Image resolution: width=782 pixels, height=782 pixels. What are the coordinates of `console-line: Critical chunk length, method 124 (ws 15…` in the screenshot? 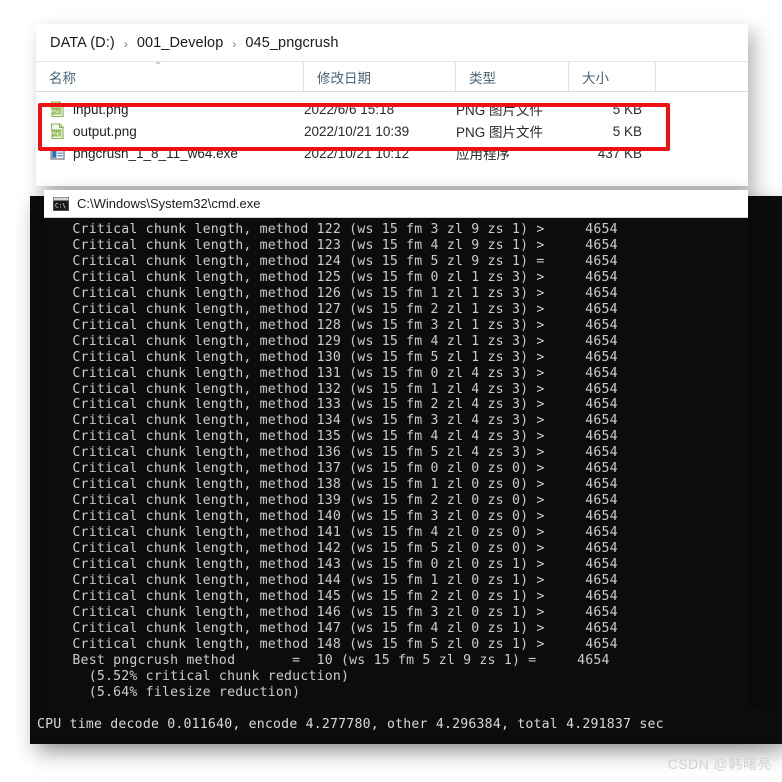 It's located at (333, 261).